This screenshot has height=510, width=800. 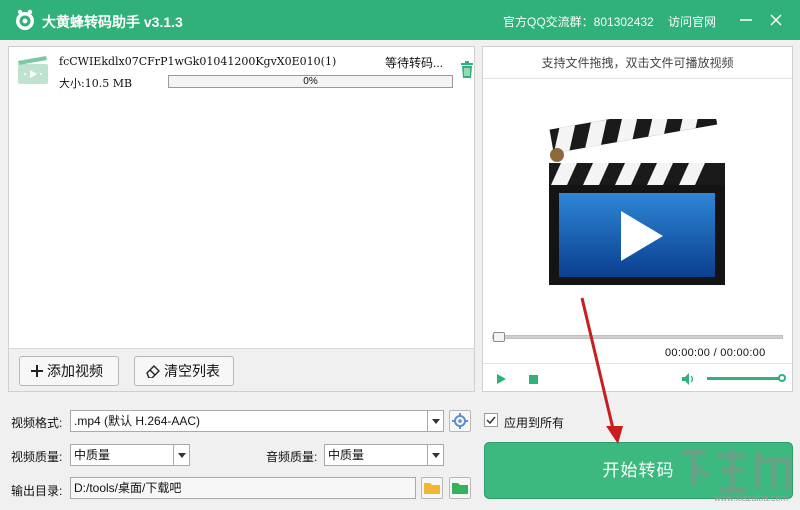 I want to click on stop-icon, so click(x=533, y=379).